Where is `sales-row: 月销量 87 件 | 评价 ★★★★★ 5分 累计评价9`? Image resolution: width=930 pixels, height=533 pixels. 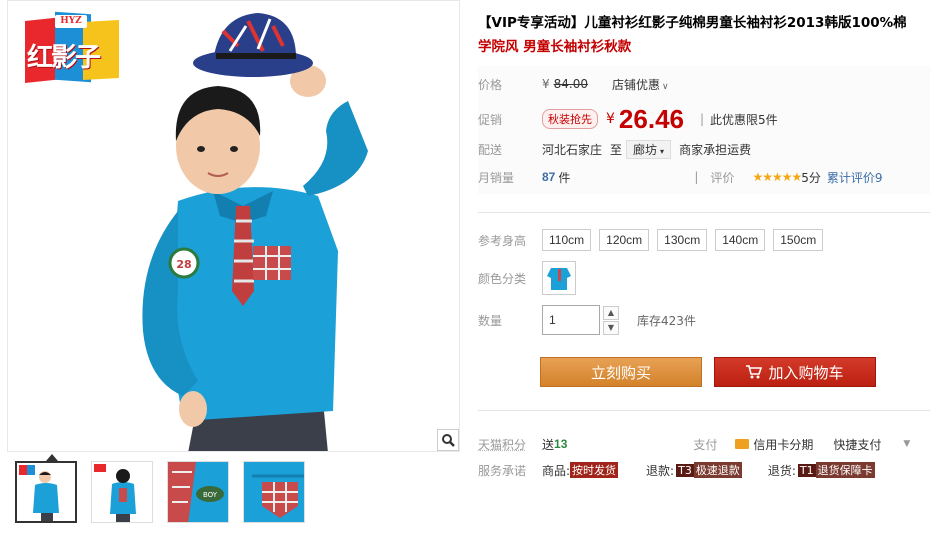
sales-row: 月销量 87 件 | 评价 ★★★★★ 5分 累计评价9 is located at coordinates (680, 177).